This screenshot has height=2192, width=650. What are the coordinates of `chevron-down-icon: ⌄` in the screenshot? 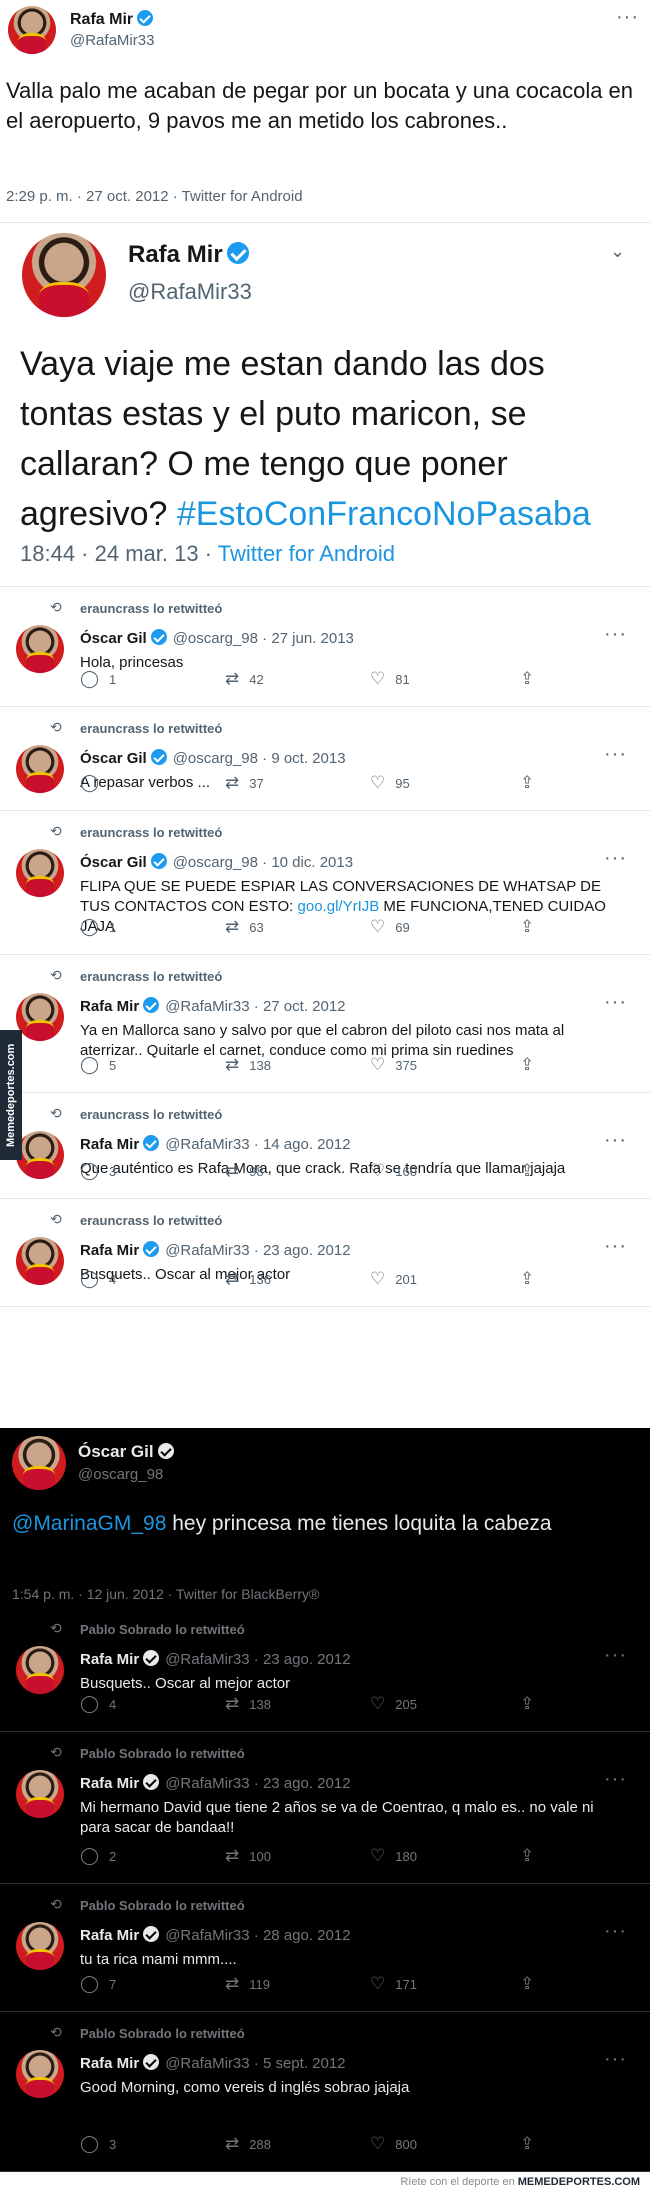 It's located at (617, 251).